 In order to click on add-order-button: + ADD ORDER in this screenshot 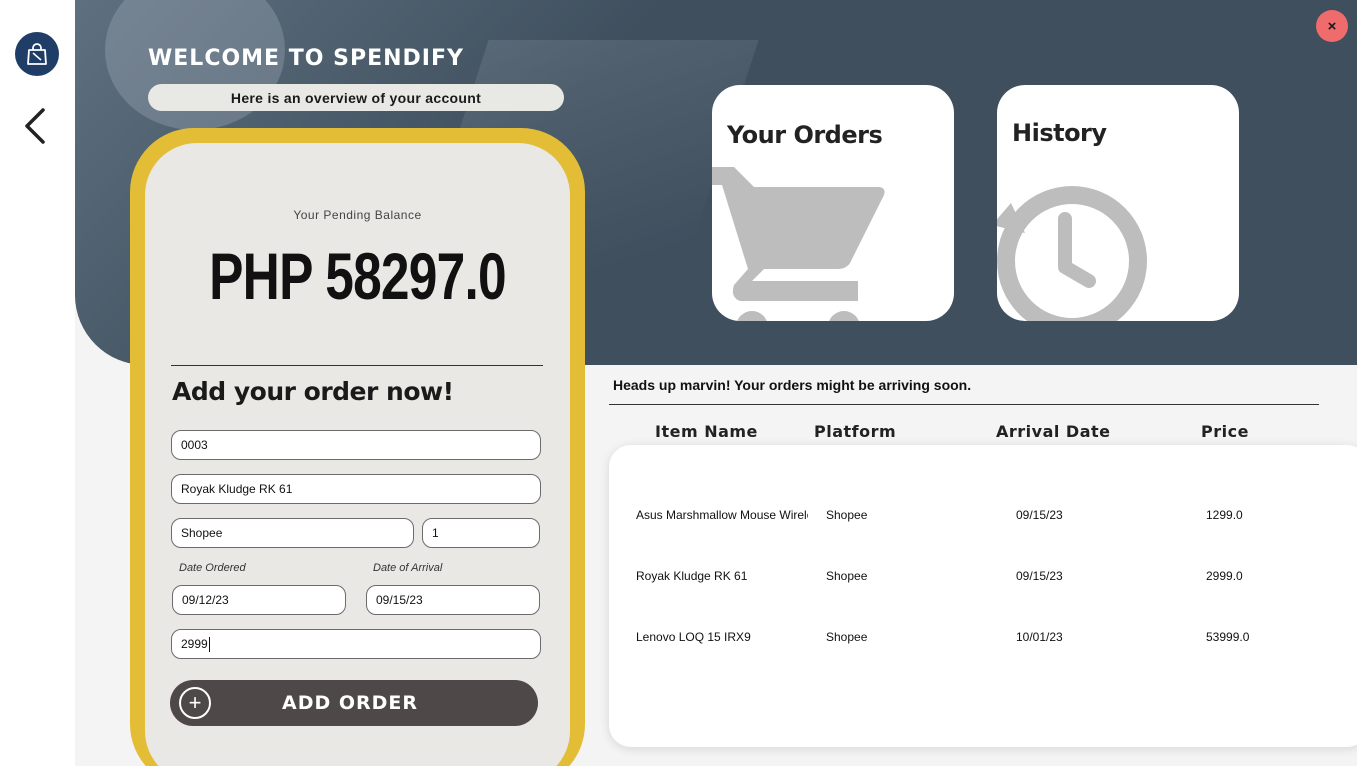, I will do `click(354, 703)`.